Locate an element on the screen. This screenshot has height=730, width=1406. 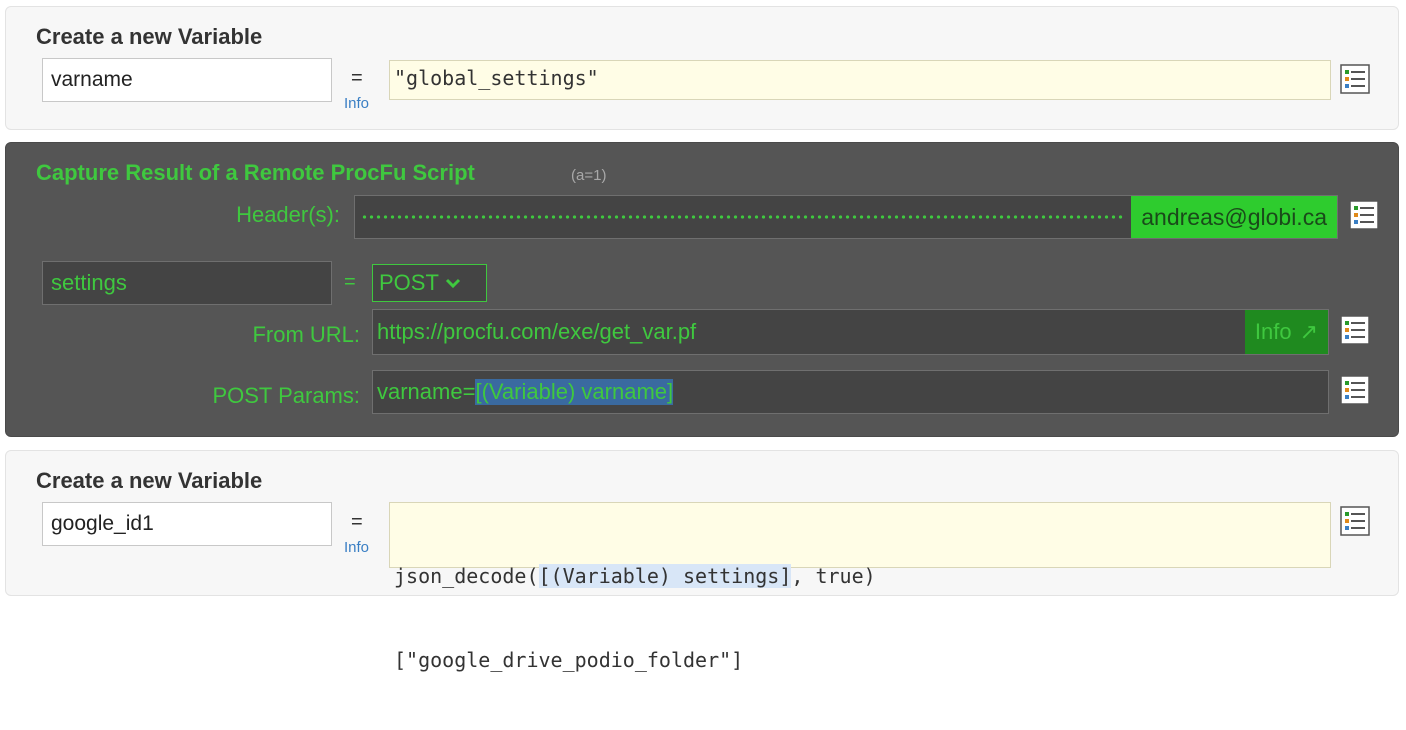
masked-header-dots is located at coordinates (743, 217).